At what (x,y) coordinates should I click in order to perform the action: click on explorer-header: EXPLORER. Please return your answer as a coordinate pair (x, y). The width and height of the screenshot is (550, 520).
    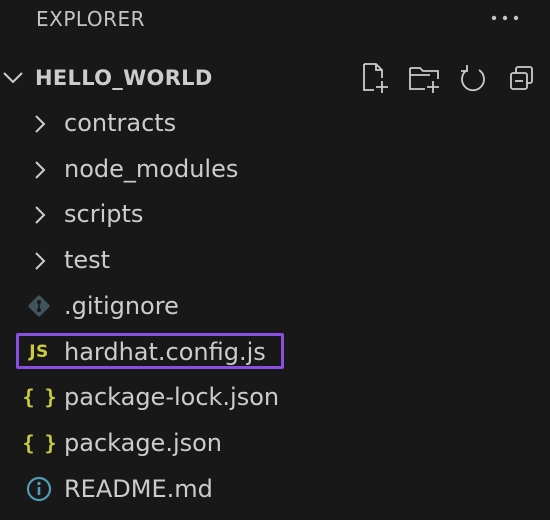
    Looking at the image, I should click on (275, 20).